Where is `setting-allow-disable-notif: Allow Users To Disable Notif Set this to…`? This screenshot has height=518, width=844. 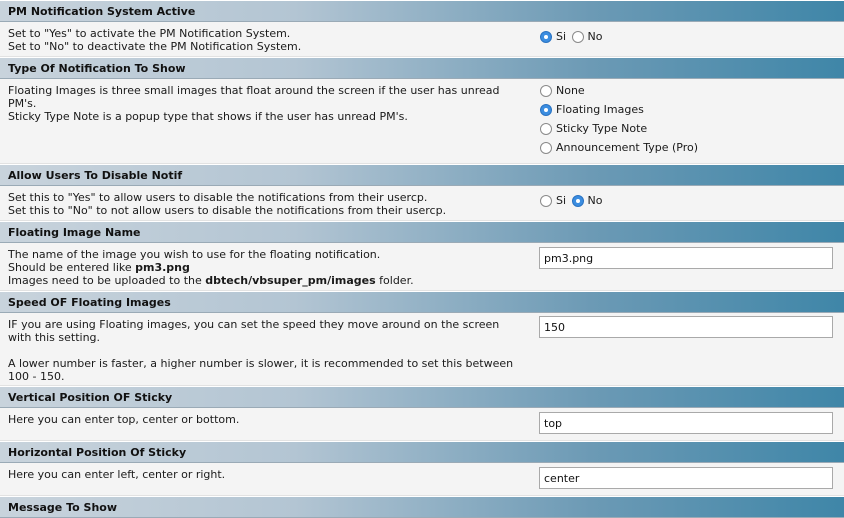 setting-allow-disable-notif: Allow Users To Disable Notif Set this to… is located at coordinates (422, 192).